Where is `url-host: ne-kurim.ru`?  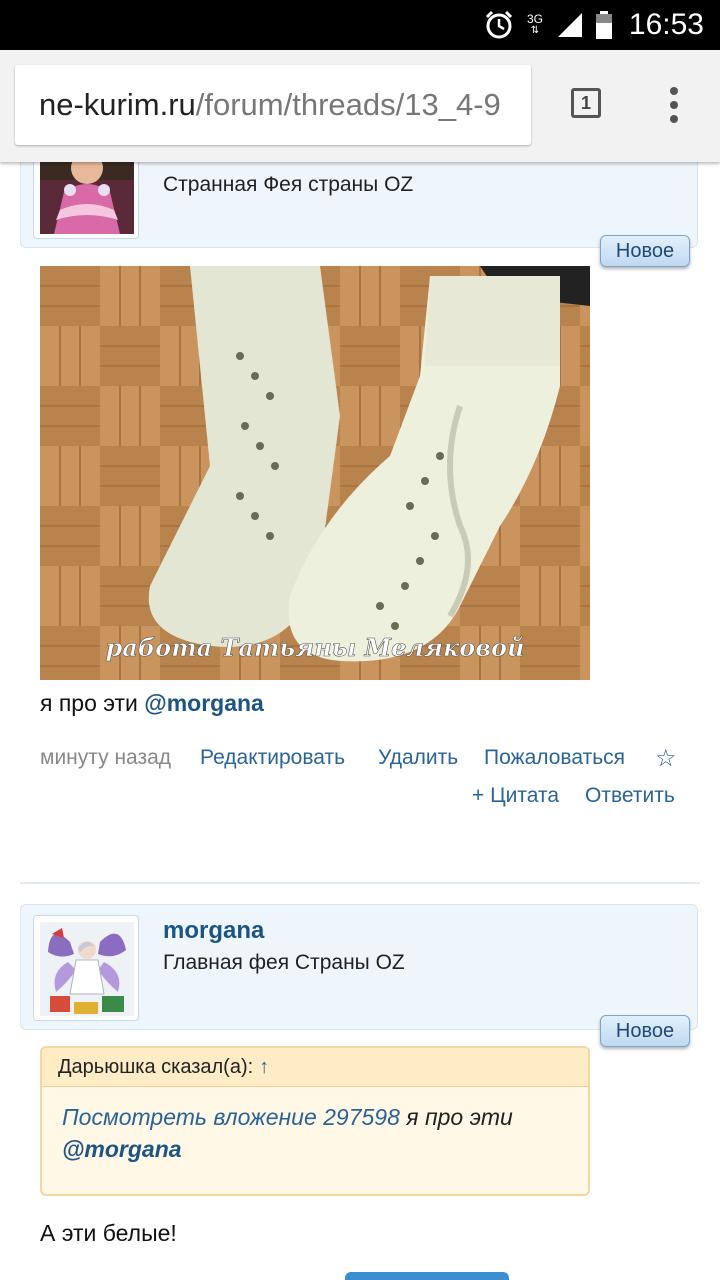
url-host: ne-kurim.ru is located at coordinates (117, 104).